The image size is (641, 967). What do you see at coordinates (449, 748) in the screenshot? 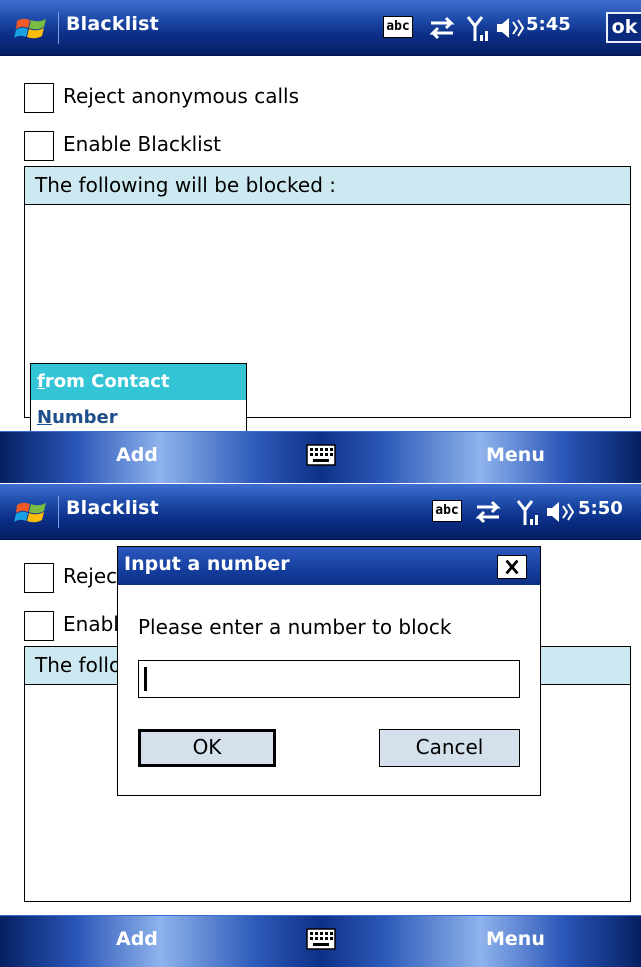
I see `cancel-button: Cancel` at bounding box center [449, 748].